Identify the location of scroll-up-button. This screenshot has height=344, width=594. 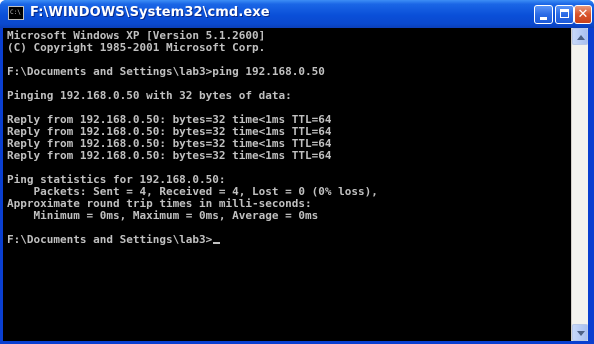
(580, 36).